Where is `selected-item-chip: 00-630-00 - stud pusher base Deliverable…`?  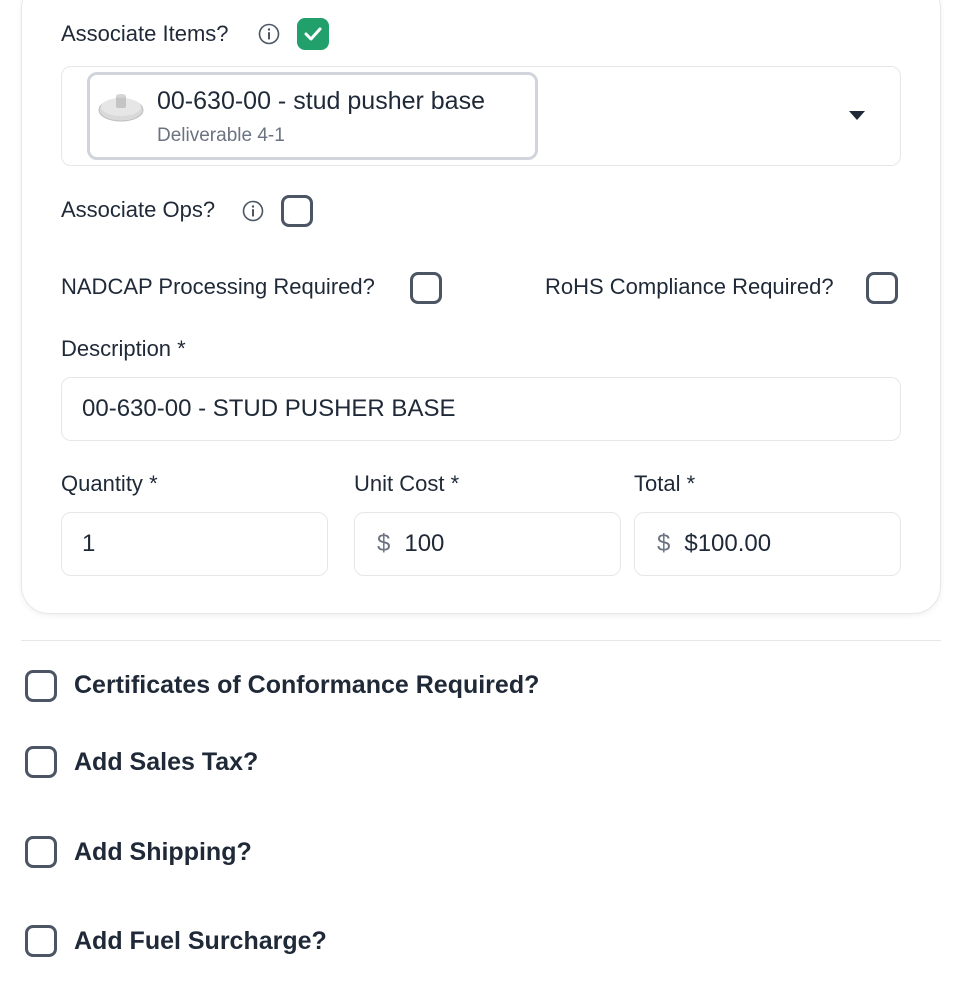 selected-item-chip: 00-630-00 - stud pusher base Deliverable… is located at coordinates (312, 116).